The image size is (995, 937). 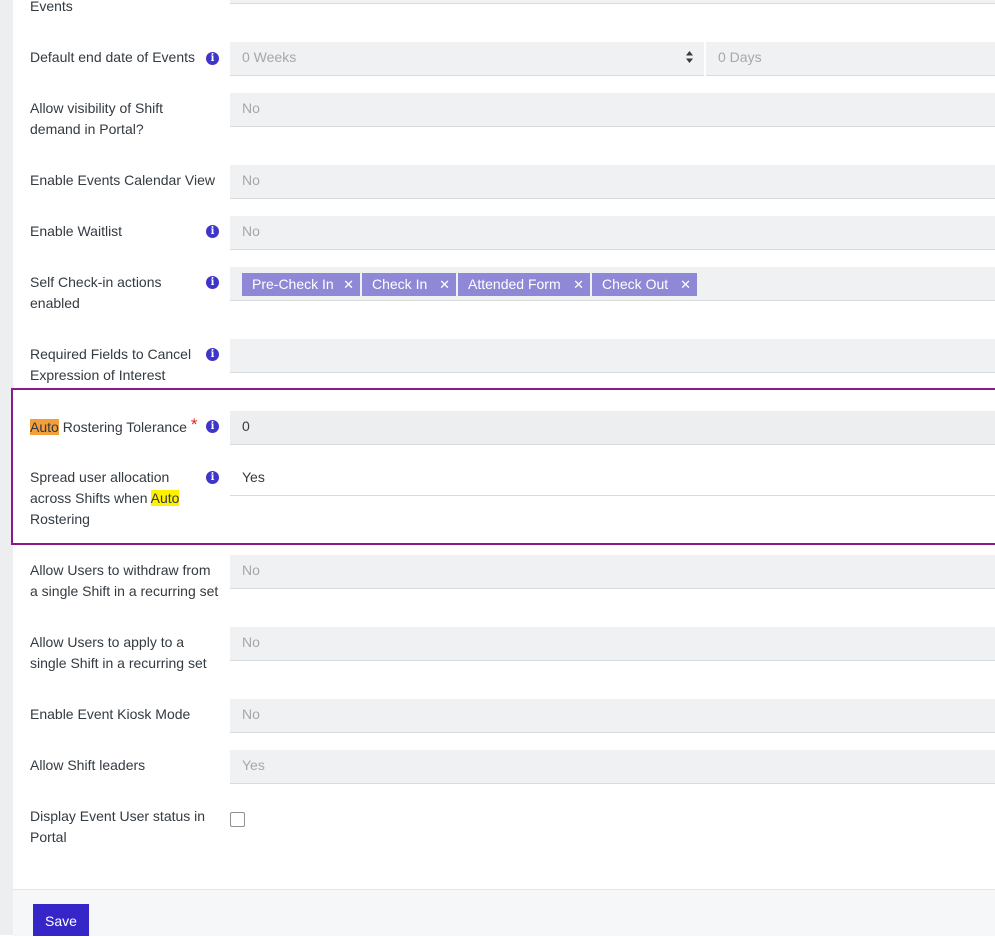 I want to click on shift-leaders-select: Yes, so click(x=612, y=767).